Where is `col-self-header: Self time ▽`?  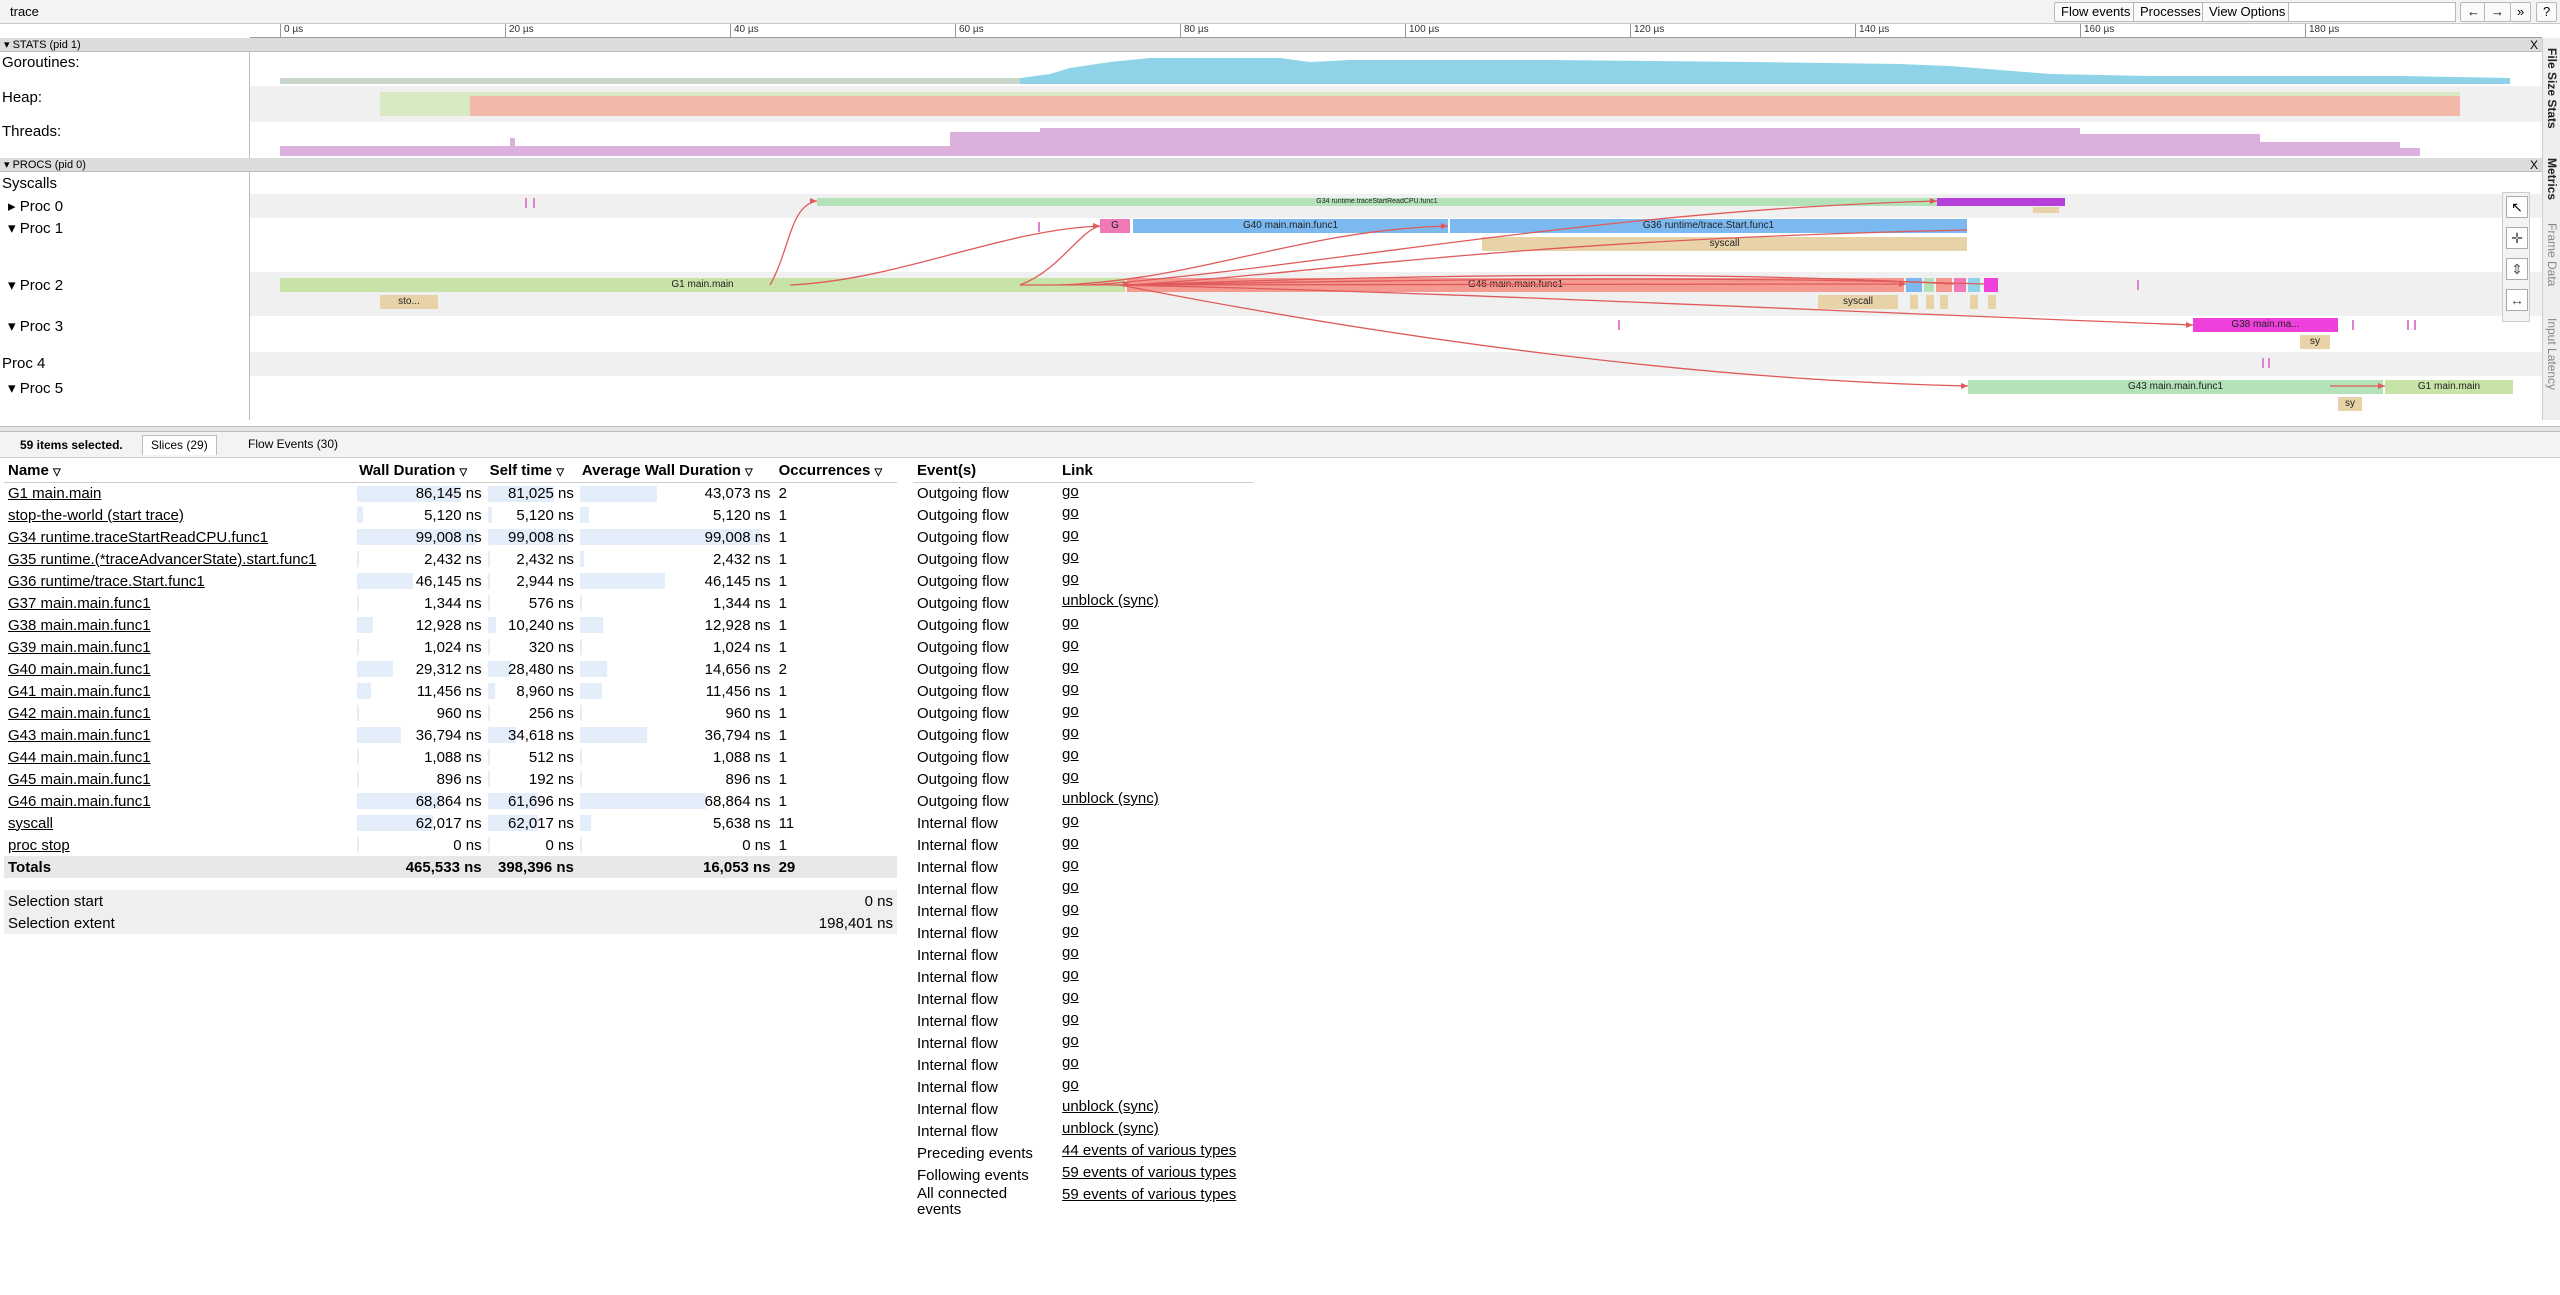
col-self-header: Self time ▽ is located at coordinates (531, 471).